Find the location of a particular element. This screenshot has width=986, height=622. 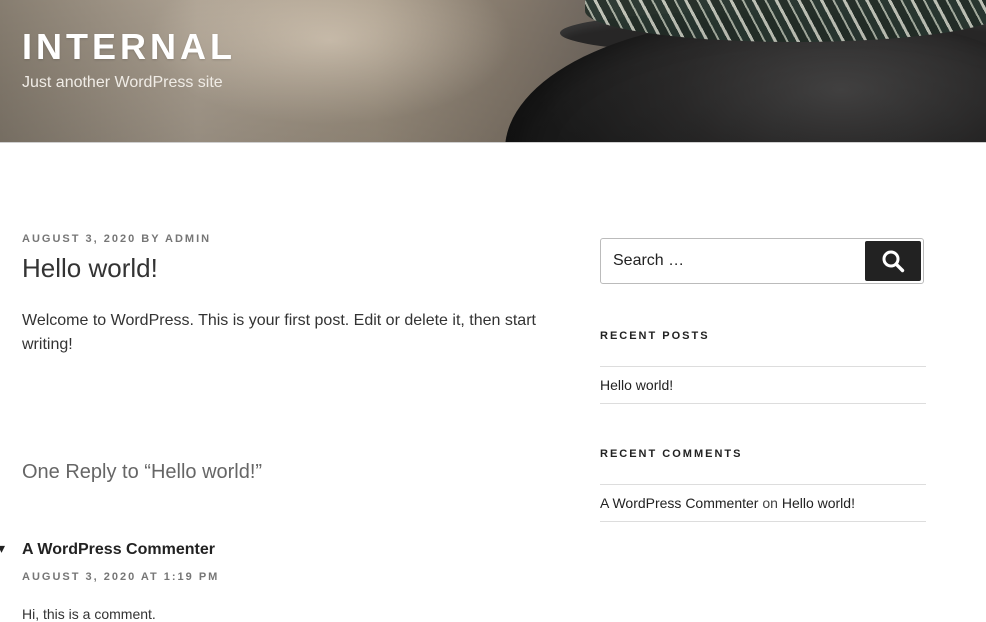

recent-comment-item: A WordPress Commenter on Hello world! is located at coordinates (763, 503).